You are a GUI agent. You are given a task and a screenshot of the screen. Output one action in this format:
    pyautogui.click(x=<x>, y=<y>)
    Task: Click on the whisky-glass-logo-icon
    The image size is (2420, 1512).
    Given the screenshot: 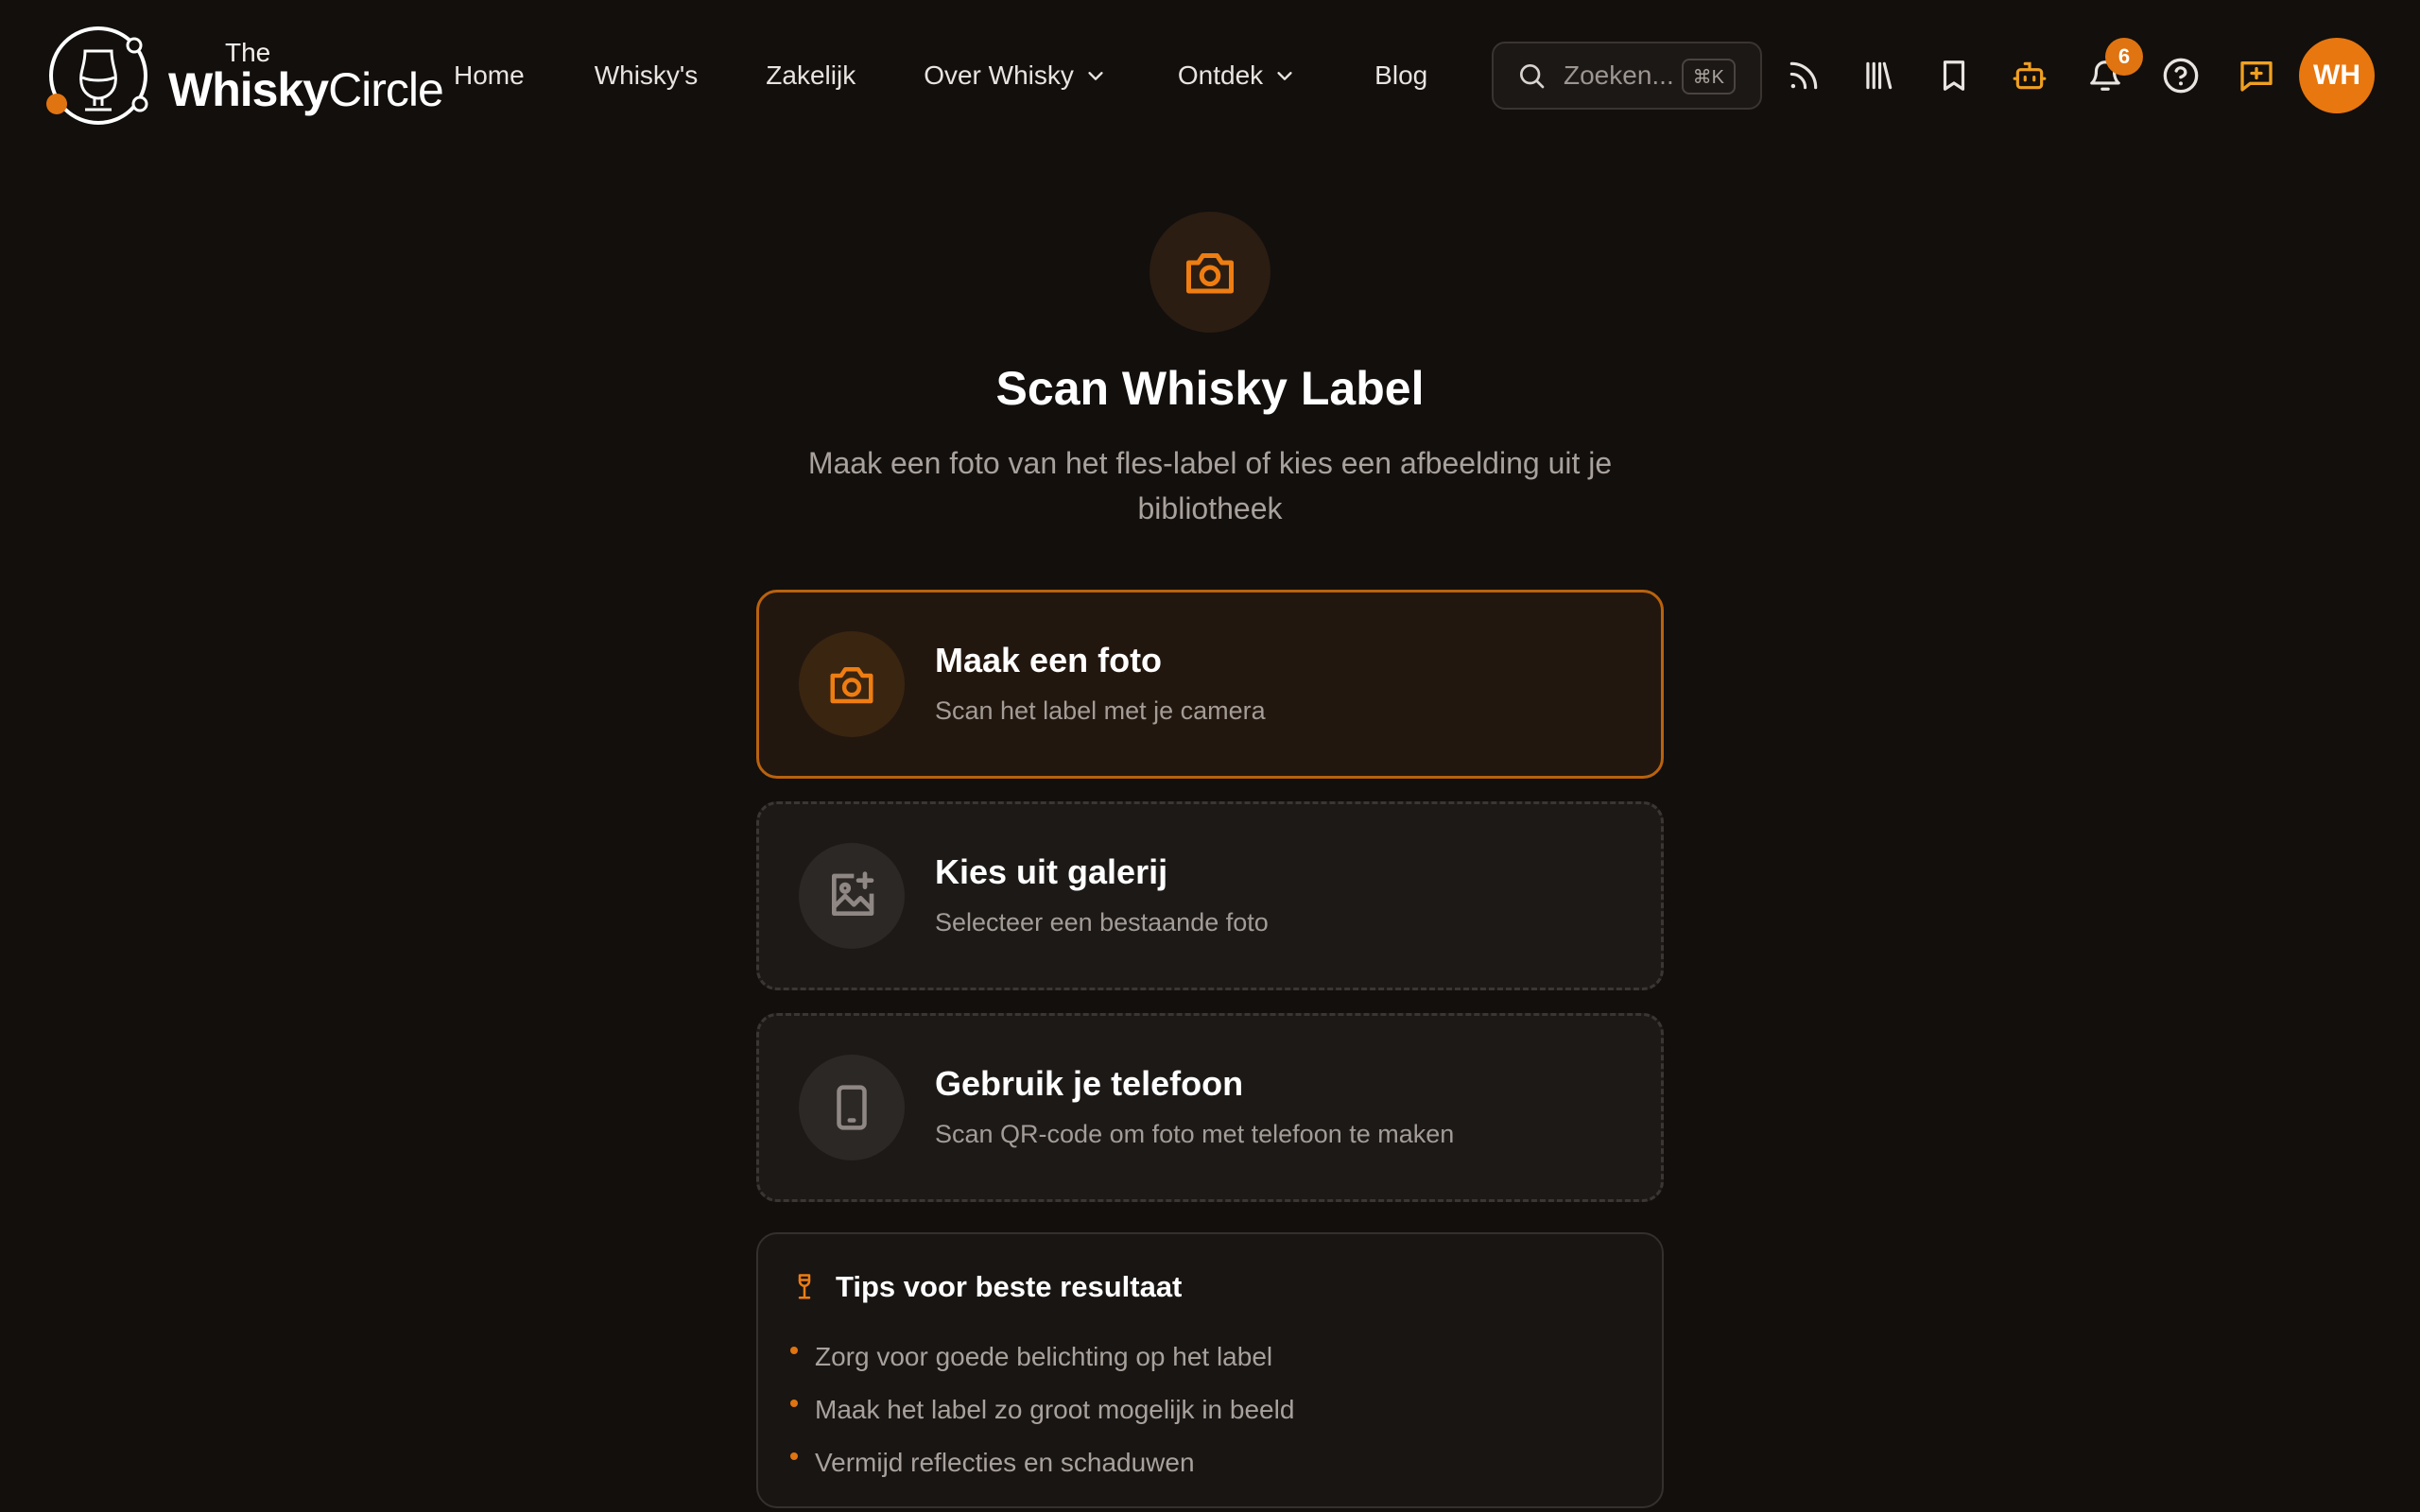 What is the action you would take?
    pyautogui.click(x=97, y=75)
    